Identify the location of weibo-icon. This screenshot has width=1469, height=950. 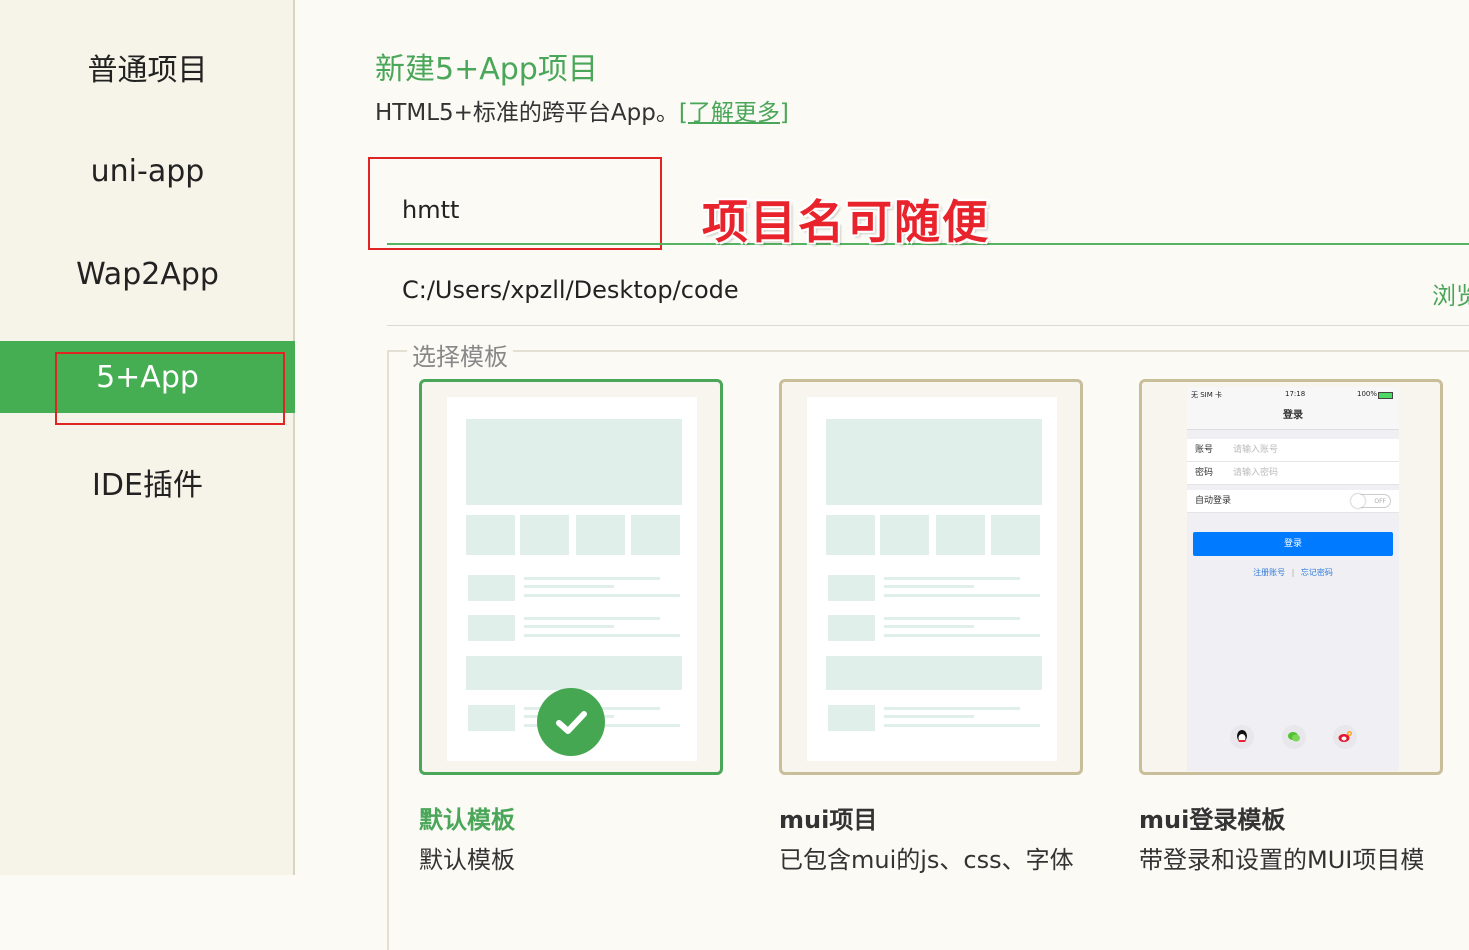
(1345, 737).